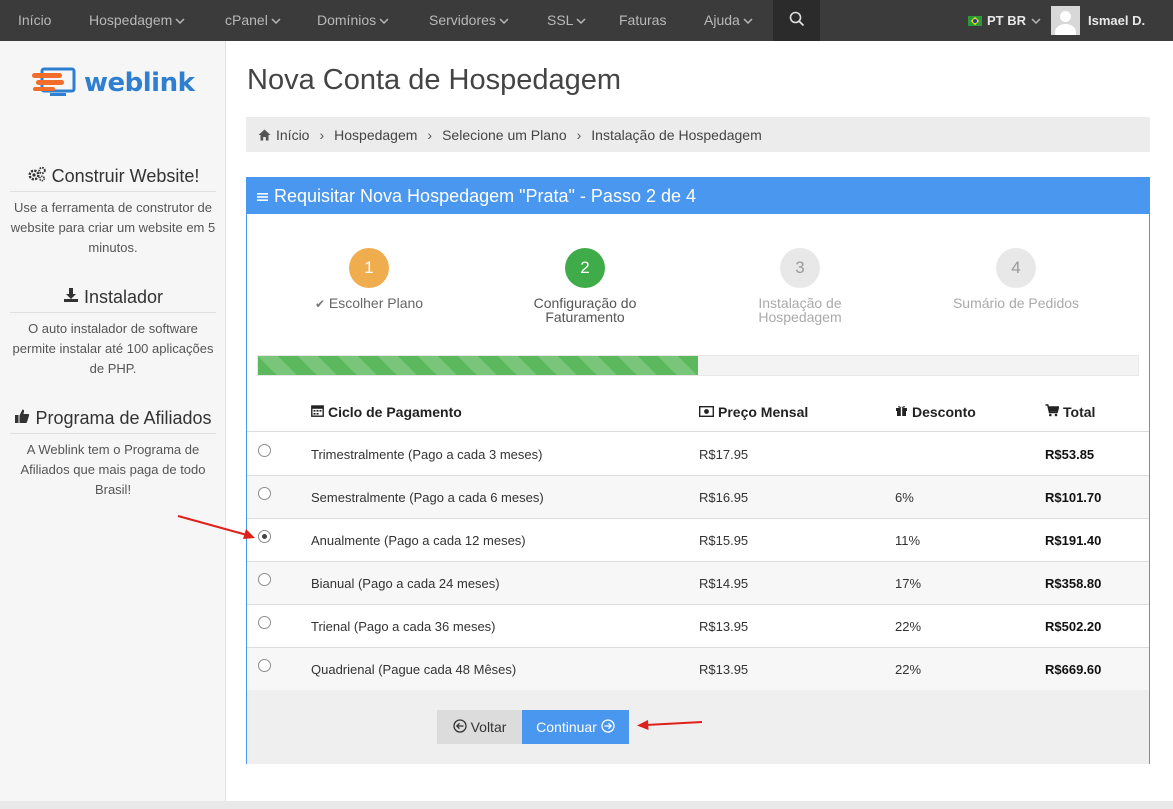 The image size is (1173, 809). I want to click on home-icon, so click(264, 135).